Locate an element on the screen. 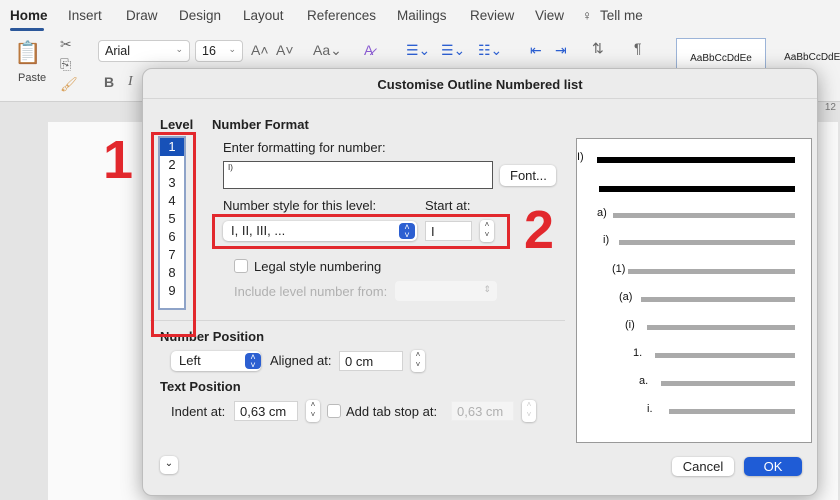  include-level-select: ⇕ is located at coordinates (446, 291).